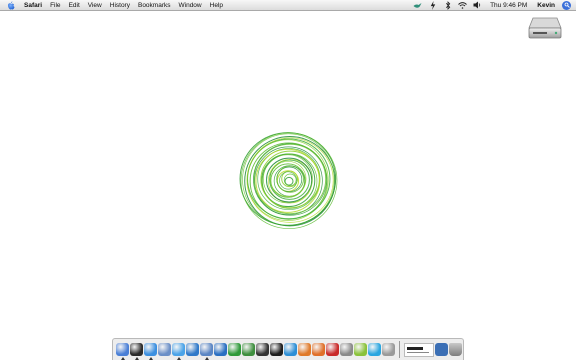 This screenshot has height=360, width=576. What do you see at coordinates (276, 349) in the screenshot?
I see `camino-icon` at bounding box center [276, 349].